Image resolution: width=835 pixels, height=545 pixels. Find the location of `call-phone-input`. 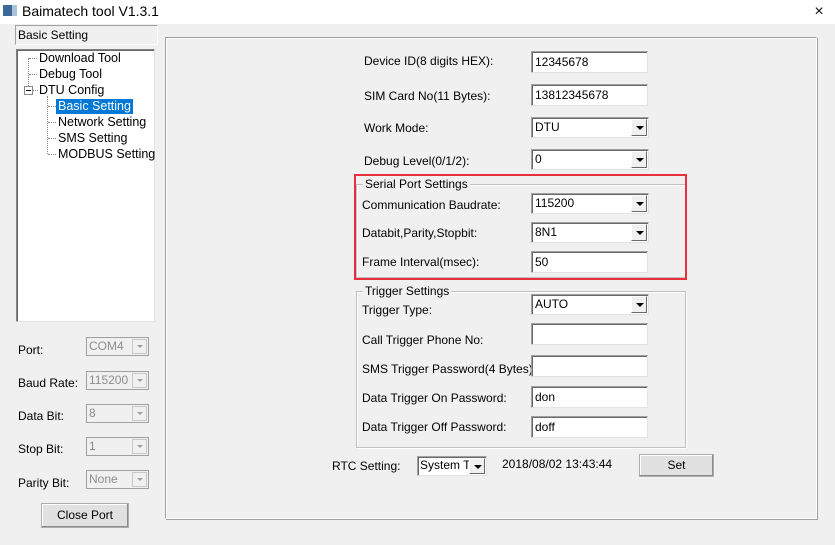

call-phone-input is located at coordinates (589, 334).